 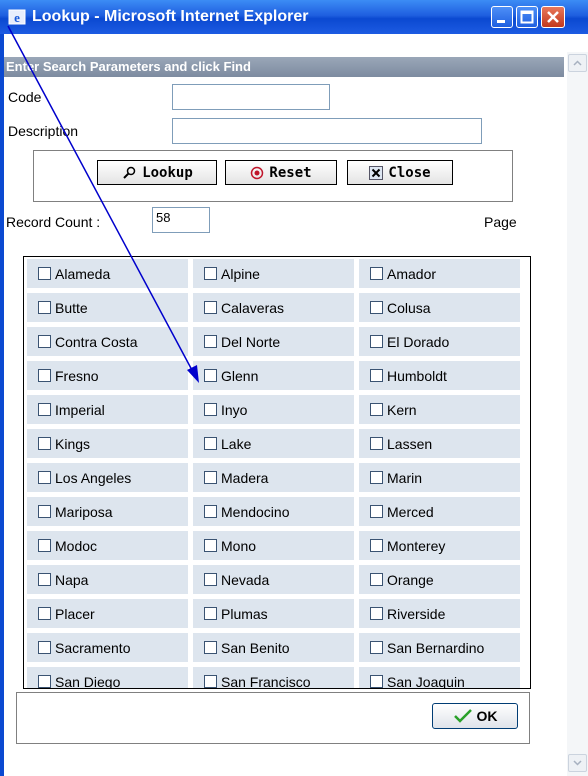 I want to click on county-label: San Diego, so click(x=88, y=681).